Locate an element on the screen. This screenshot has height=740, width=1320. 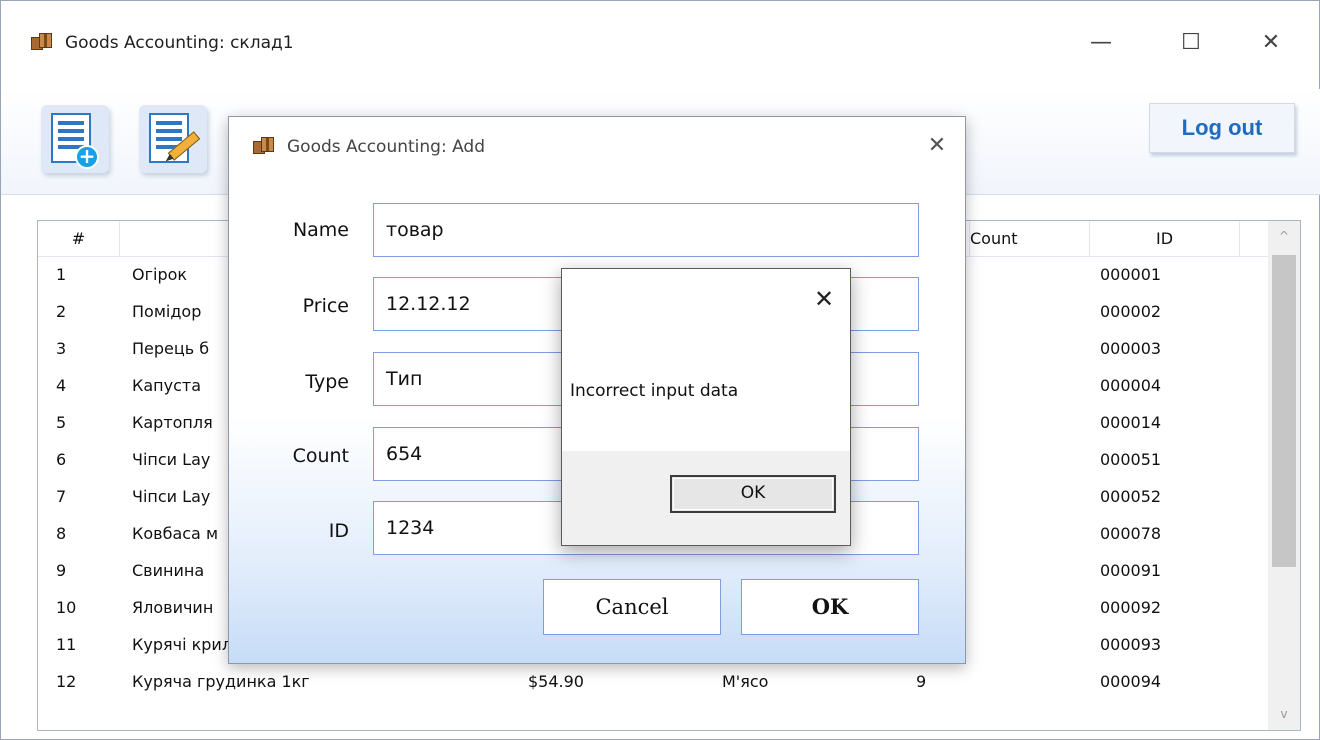
dialog-boxes-icon is located at coordinates (264, 146).